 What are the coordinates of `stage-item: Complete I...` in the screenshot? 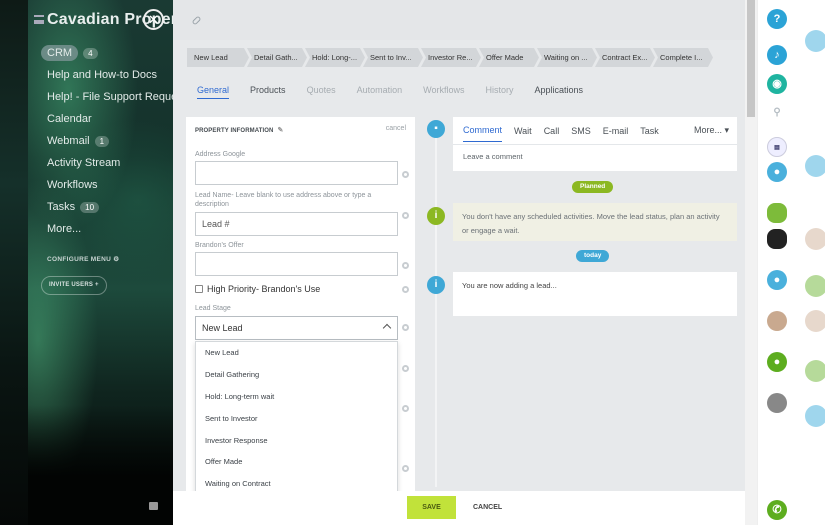 It's located at (683, 57).